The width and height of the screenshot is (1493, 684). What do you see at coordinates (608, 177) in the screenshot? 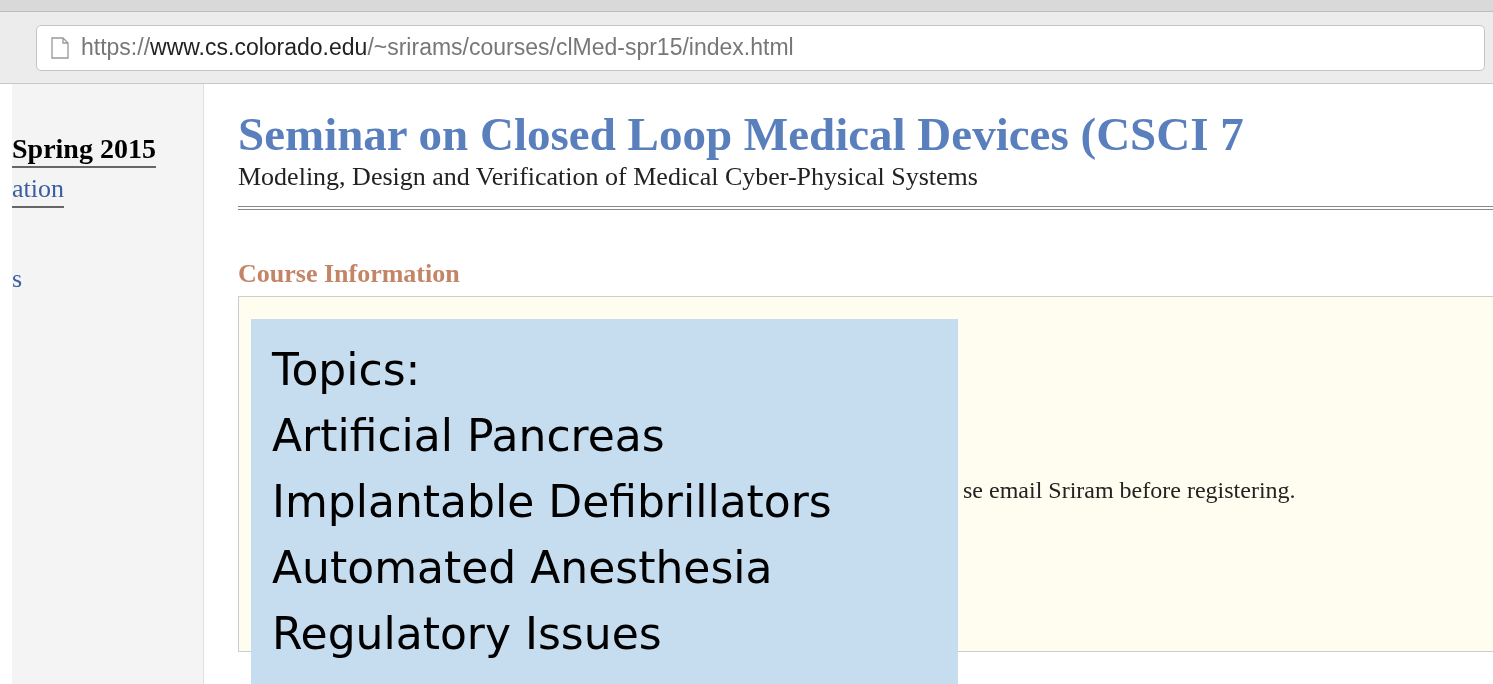
I see `page-subtitle: Modeling, Design and Verification of Medical Cyber-Physical Systems` at bounding box center [608, 177].